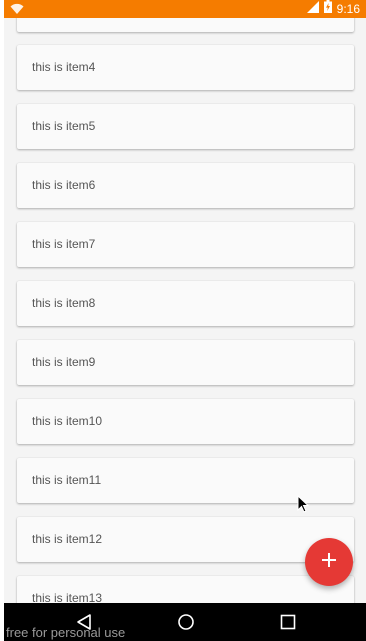 The width and height of the screenshot is (366, 641). Describe the element at coordinates (67, 597) in the screenshot. I see `list-item-label: this is item13` at that location.